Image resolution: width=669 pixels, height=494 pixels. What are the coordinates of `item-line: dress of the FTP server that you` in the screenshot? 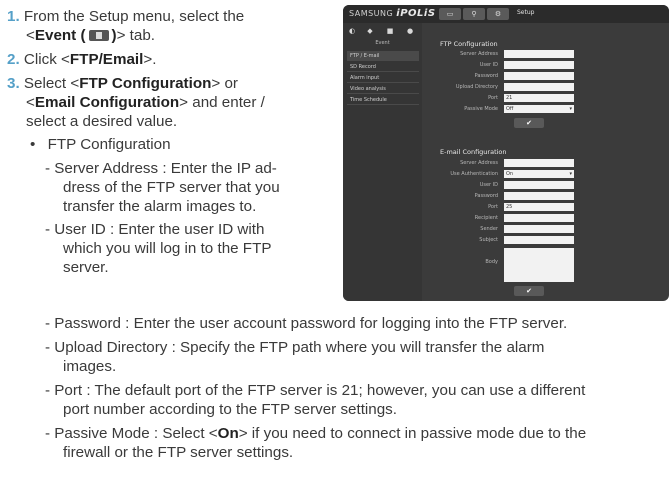 It's located at (171, 187).